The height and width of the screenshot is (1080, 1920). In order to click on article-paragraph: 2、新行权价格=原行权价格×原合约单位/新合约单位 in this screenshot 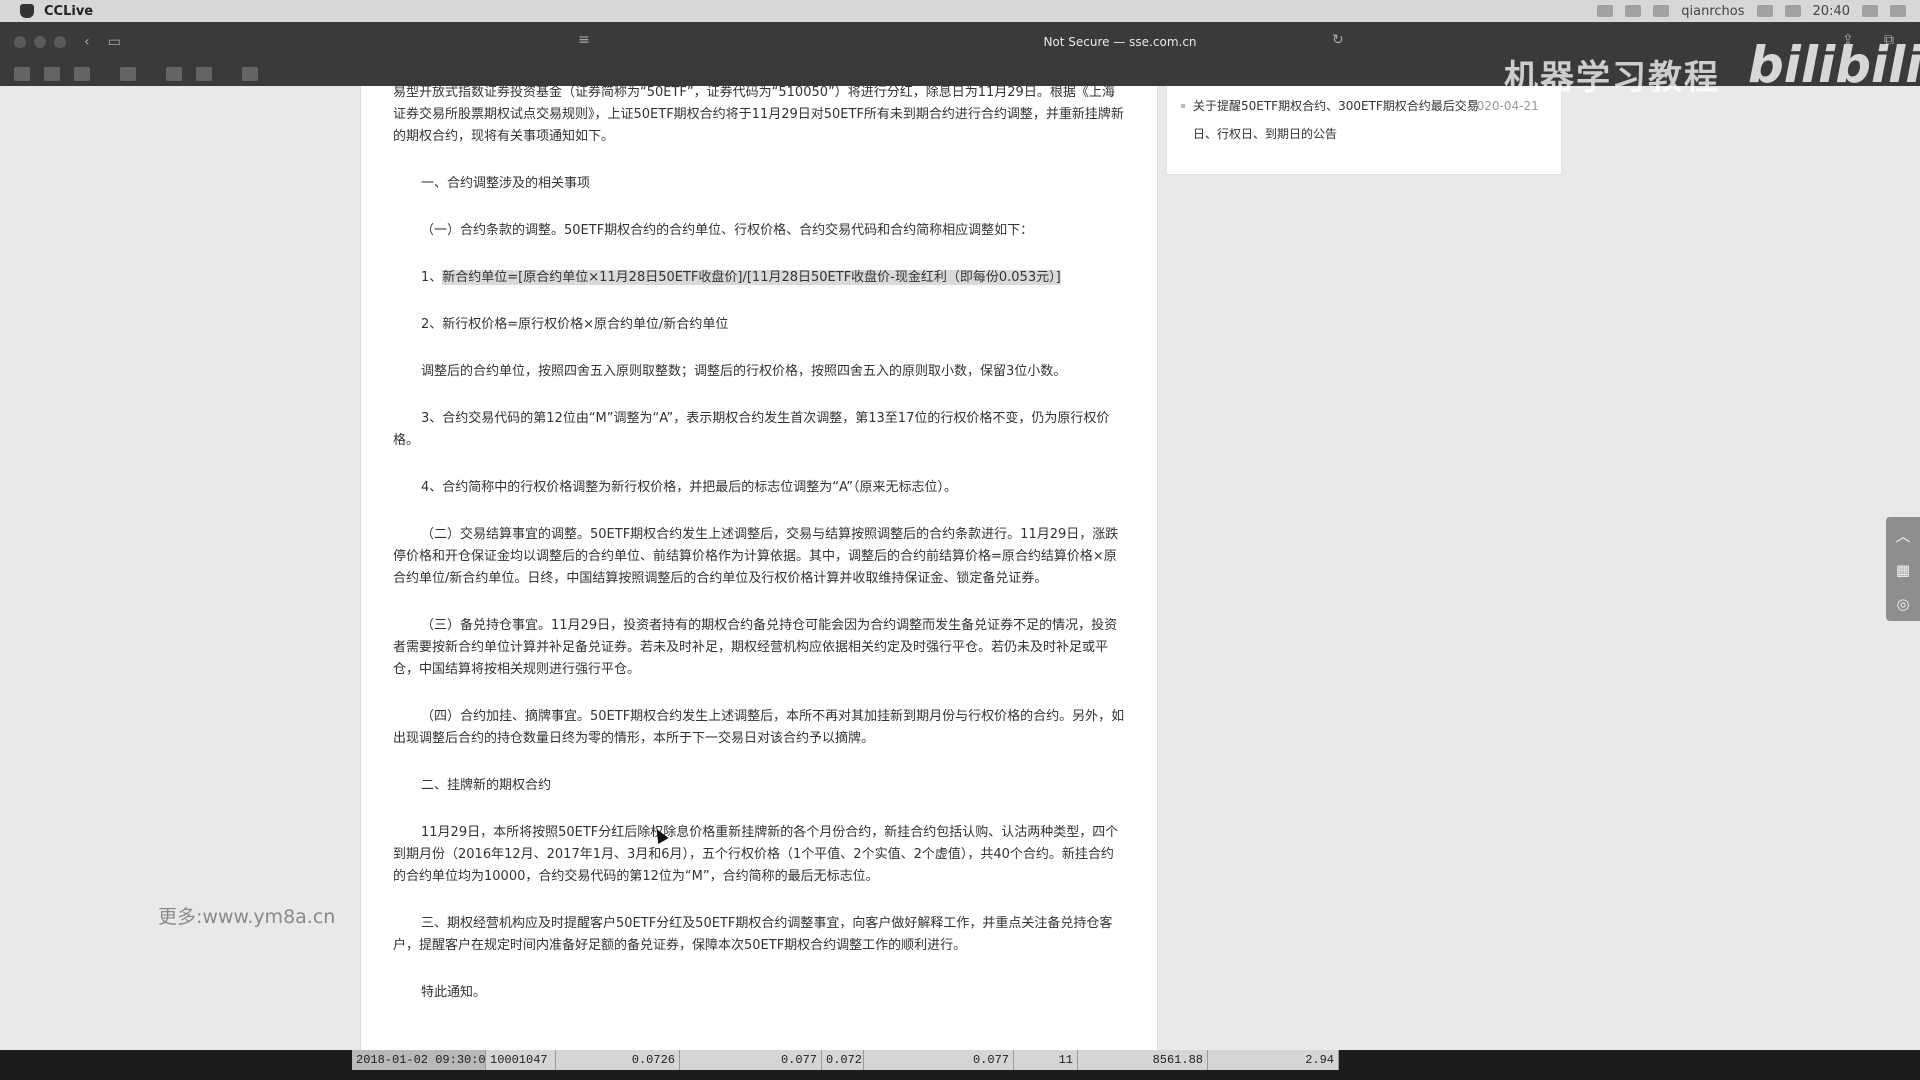, I will do `click(575, 324)`.